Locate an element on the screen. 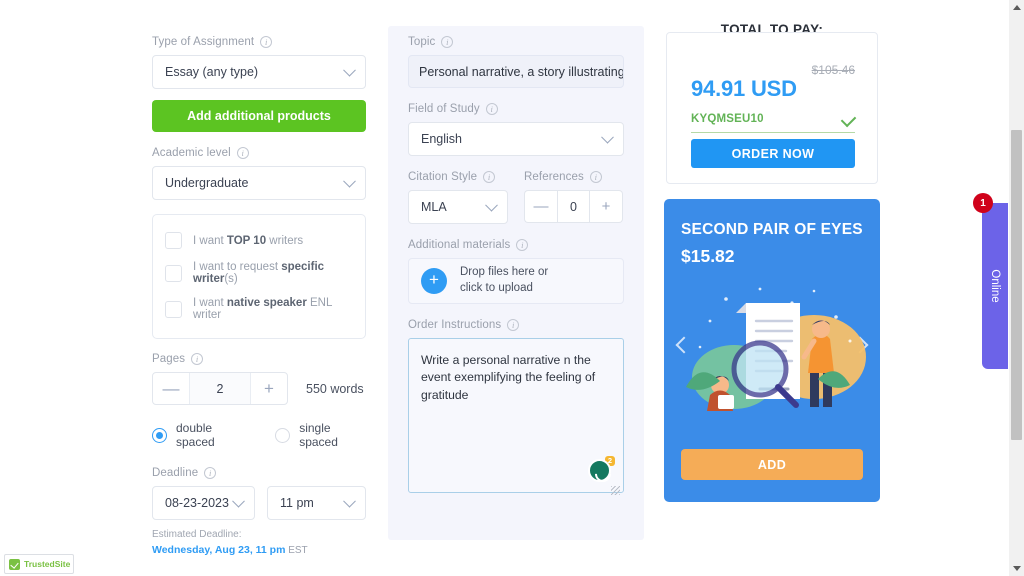  plus-icon: + is located at coordinates (434, 281).